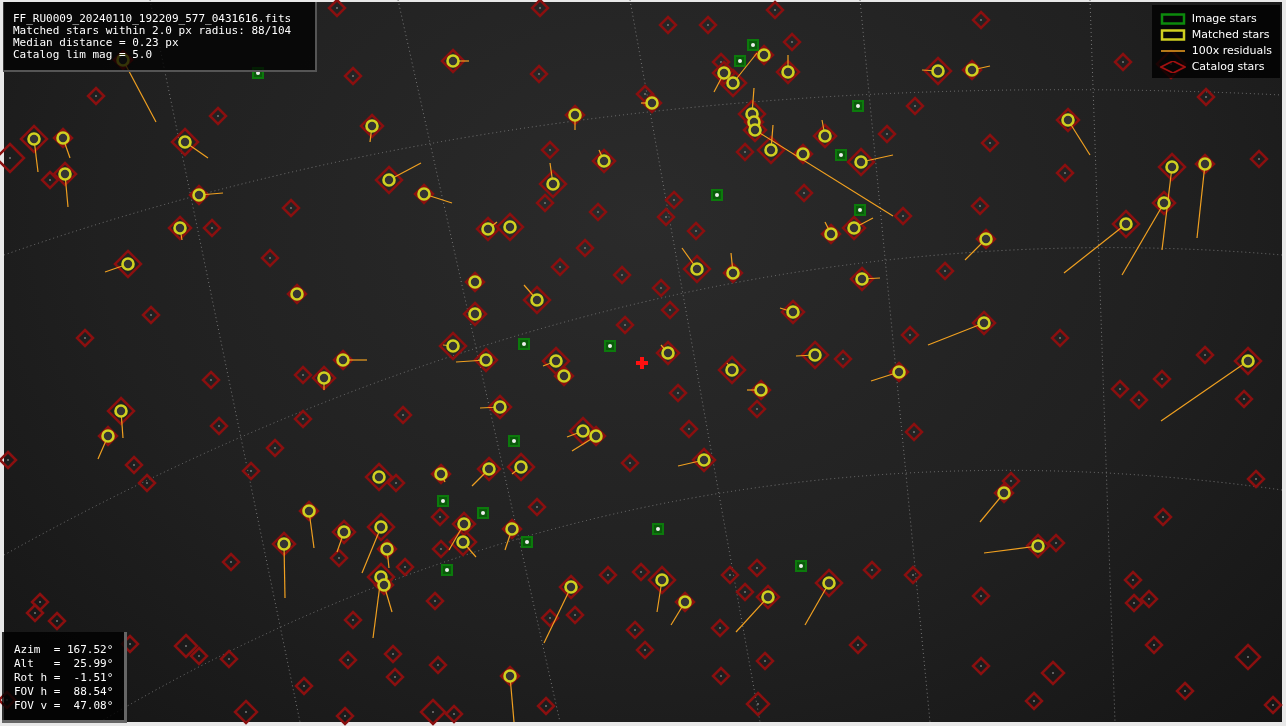 This screenshot has height=726, width=1286. I want to click on pointing-text: Azim = 167.52°, so click(64, 650).